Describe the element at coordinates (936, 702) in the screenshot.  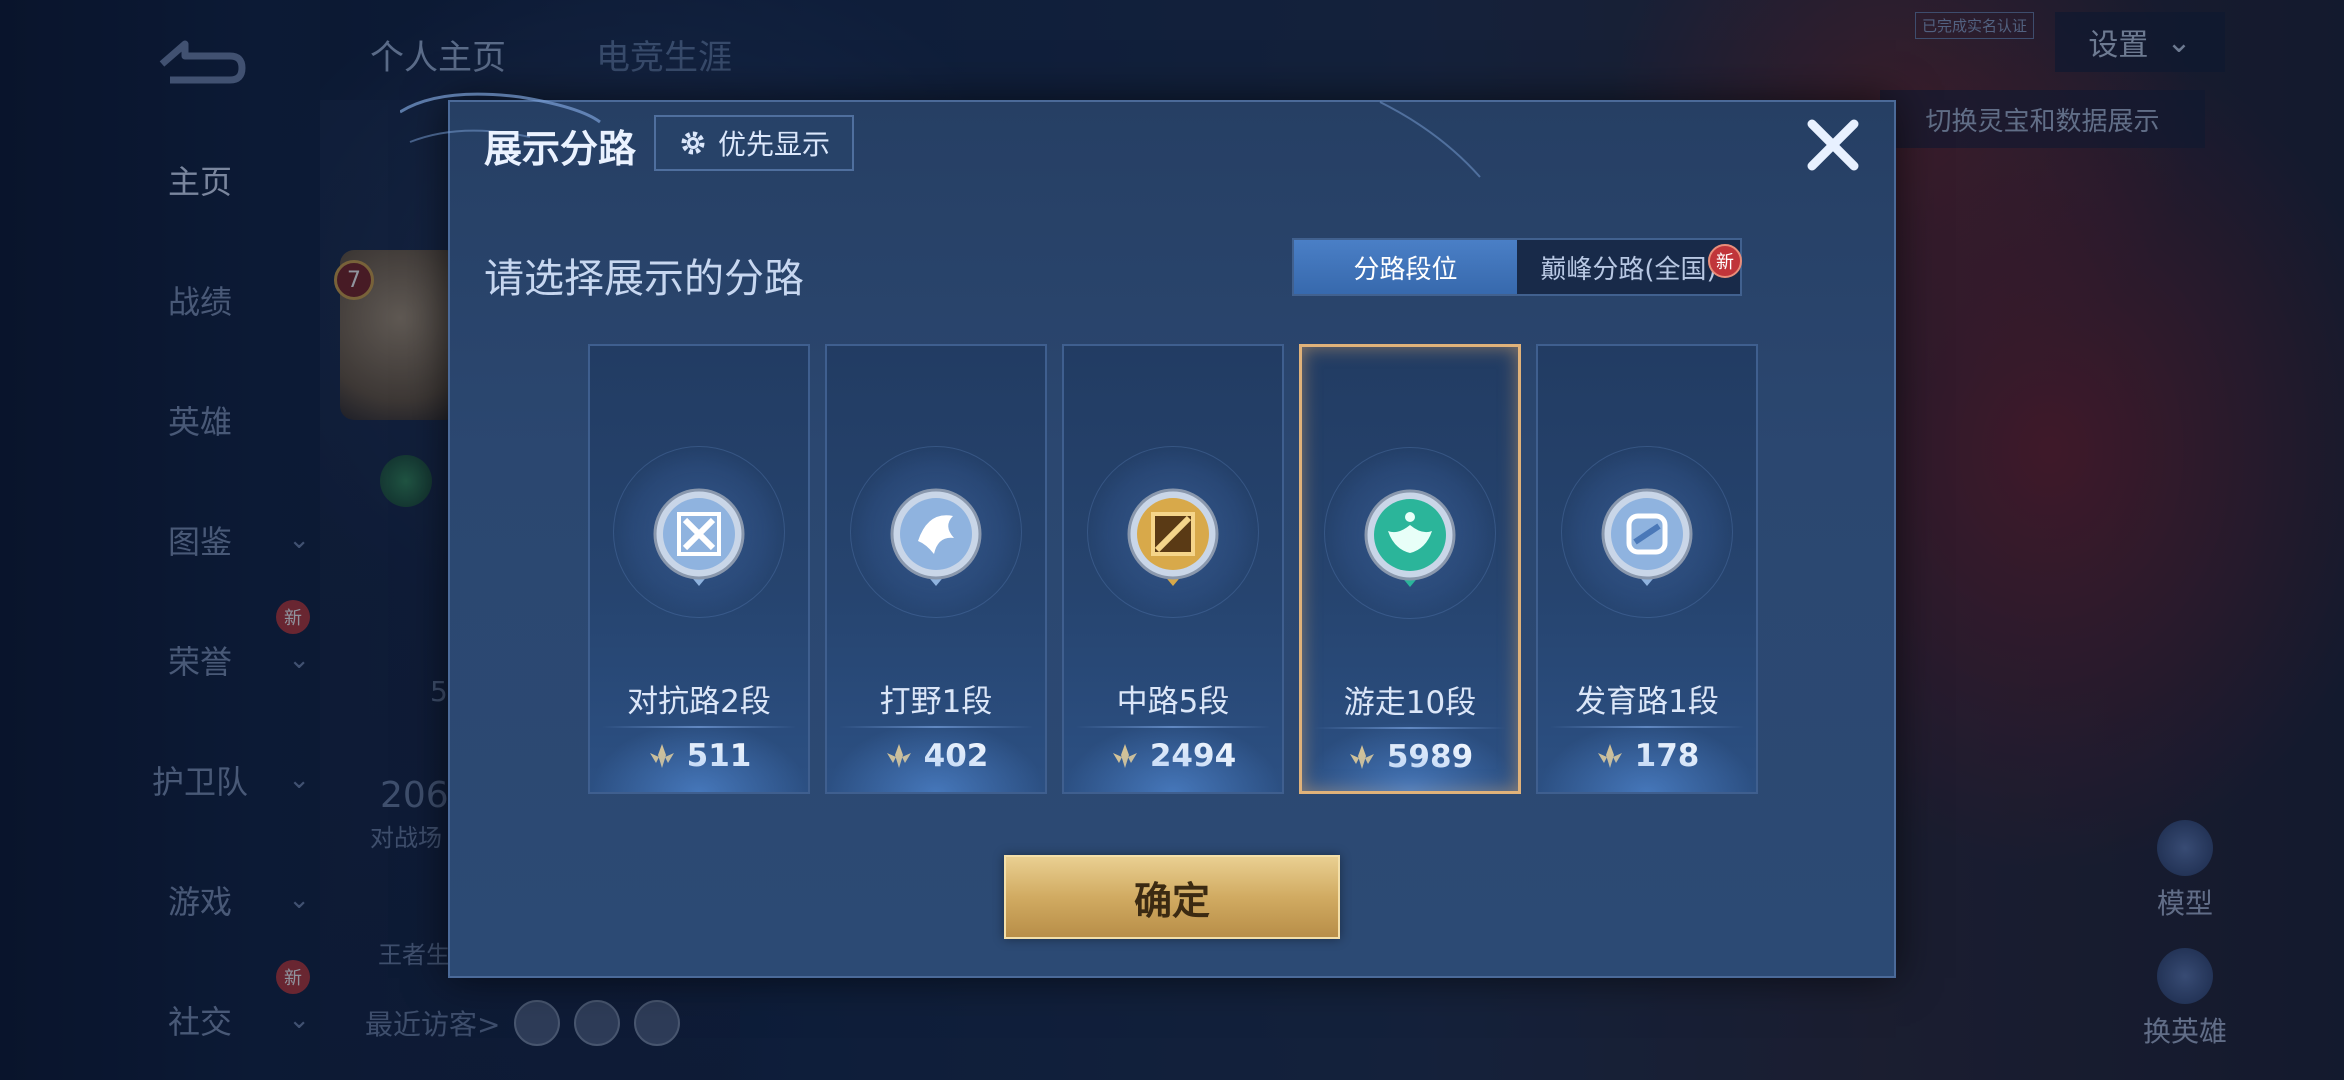
I see `lane-rank-label: 打野1段` at that location.